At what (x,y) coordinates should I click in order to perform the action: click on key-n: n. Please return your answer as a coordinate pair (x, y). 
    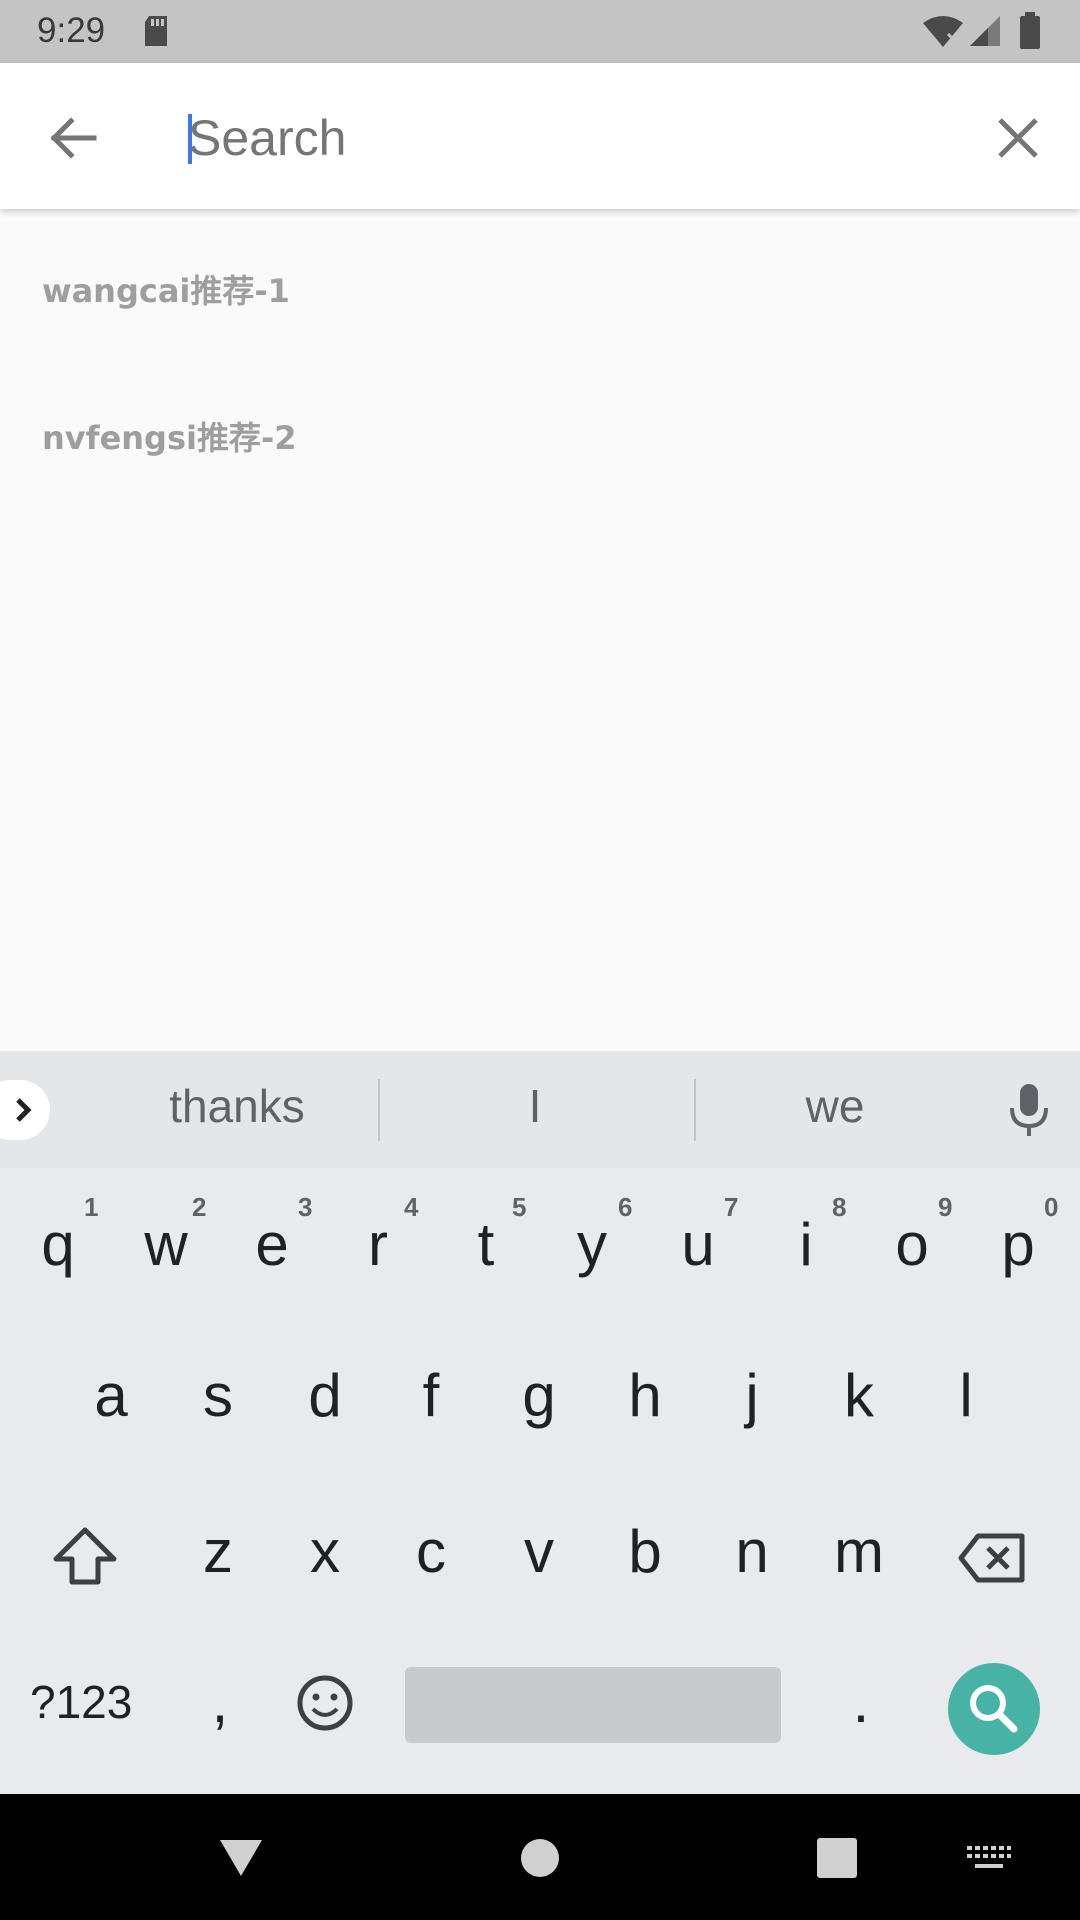
    Looking at the image, I should click on (752, 1552).